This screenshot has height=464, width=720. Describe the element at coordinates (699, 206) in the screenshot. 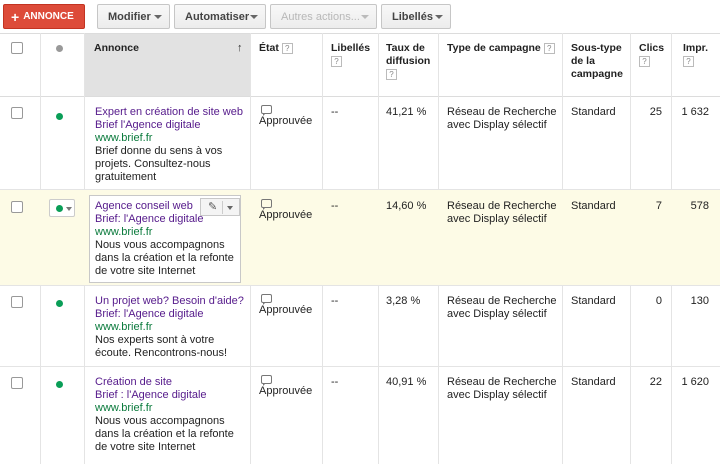

I see `impressions-cell: 578` at that location.